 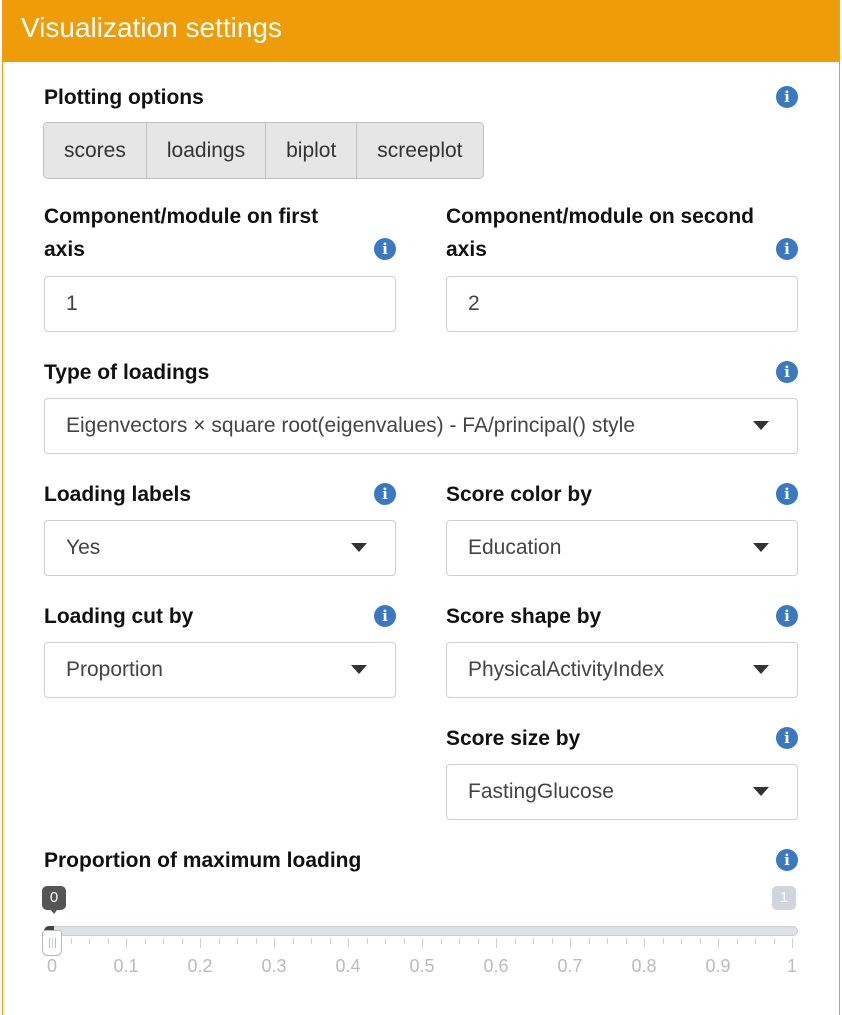 I want to click on proportion-slider-label: Proportion of maximum loading, so click(x=203, y=860).